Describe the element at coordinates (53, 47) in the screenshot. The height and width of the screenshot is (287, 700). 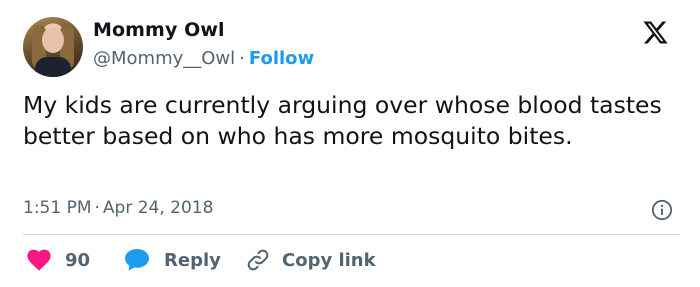
I see `avatar` at that location.